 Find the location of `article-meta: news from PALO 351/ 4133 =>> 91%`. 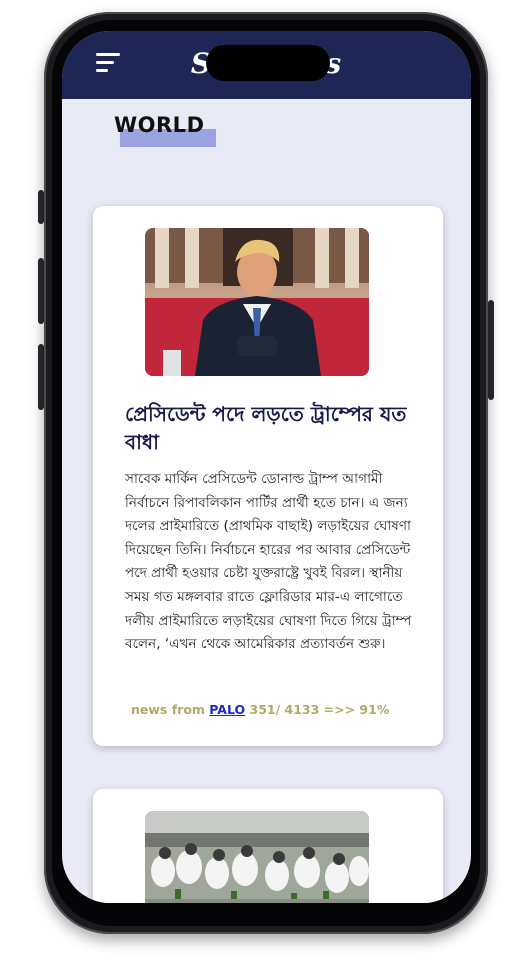

article-meta: news from PALO 351/ 4133 =>> 91% is located at coordinates (260, 709).